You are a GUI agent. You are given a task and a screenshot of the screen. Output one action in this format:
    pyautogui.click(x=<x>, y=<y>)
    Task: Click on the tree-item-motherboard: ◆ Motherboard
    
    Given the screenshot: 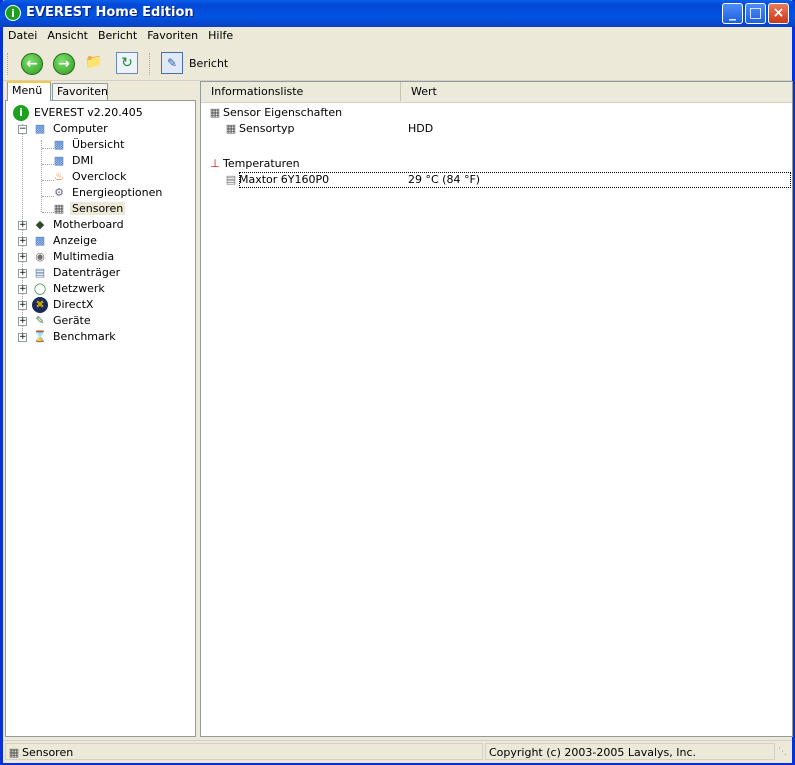 What is the action you would take?
    pyautogui.click(x=79, y=225)
    